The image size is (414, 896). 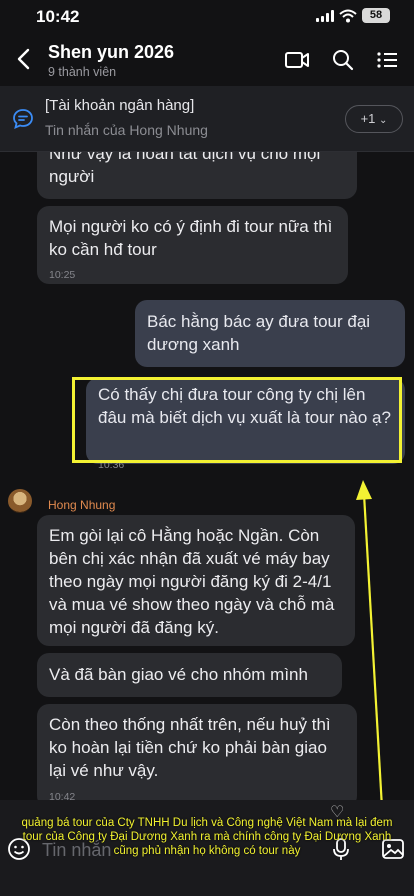 What do you see at coordinates (20, 501) in the screenshot?
I see `avatar` at bounding box center [20, 501].